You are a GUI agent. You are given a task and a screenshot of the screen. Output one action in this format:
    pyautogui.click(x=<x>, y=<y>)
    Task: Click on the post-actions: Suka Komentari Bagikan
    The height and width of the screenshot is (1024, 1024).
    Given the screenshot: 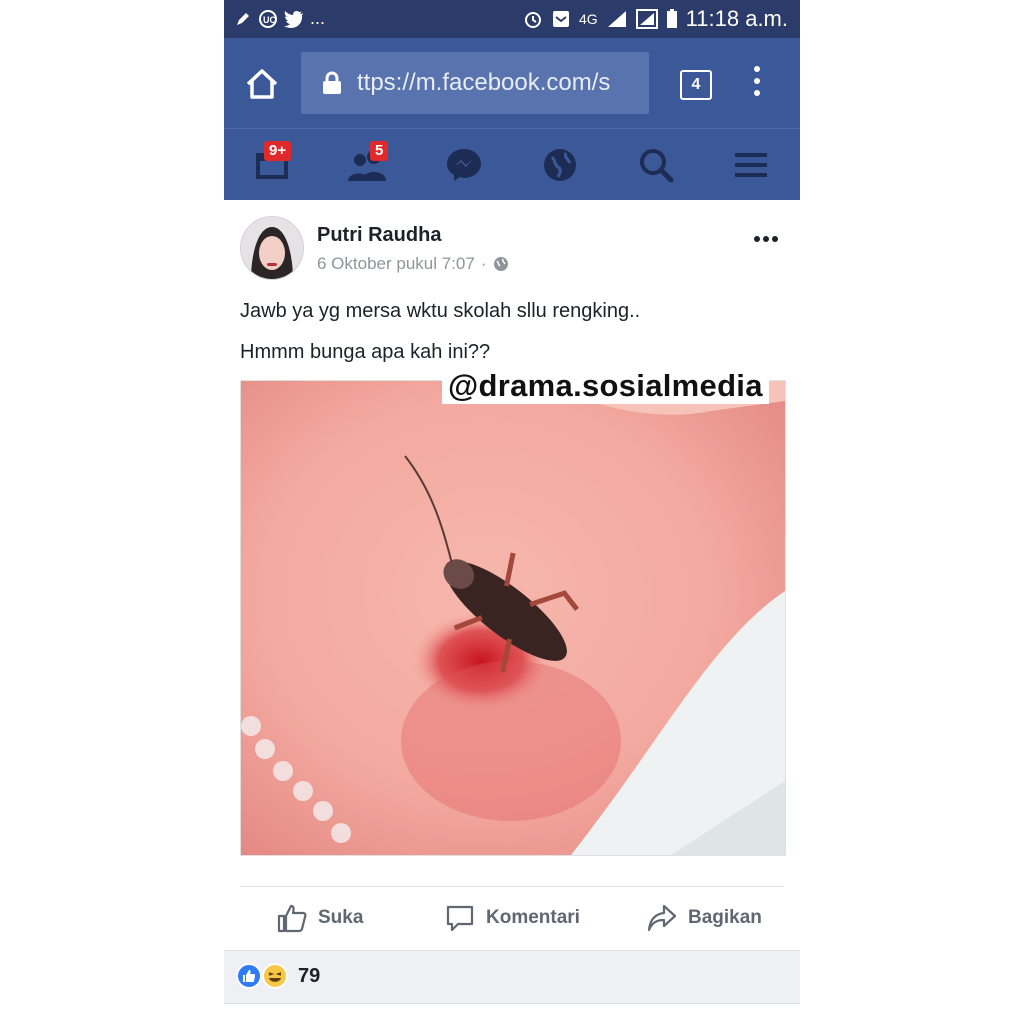 What is the action you would take?
    pyautogui.click(x=512, y=919)
    